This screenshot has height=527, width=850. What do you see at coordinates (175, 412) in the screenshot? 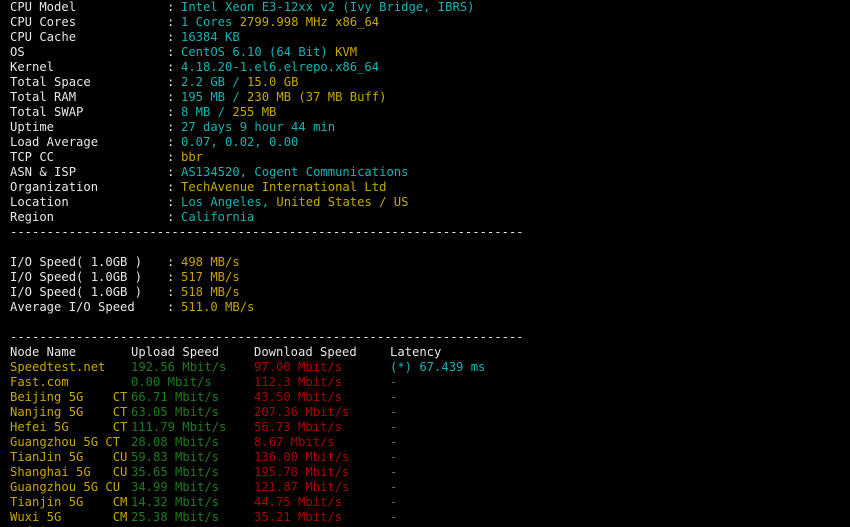
I see `row-upload-speed: 63.05 Mbit/s` at bounding box center [175, 412].